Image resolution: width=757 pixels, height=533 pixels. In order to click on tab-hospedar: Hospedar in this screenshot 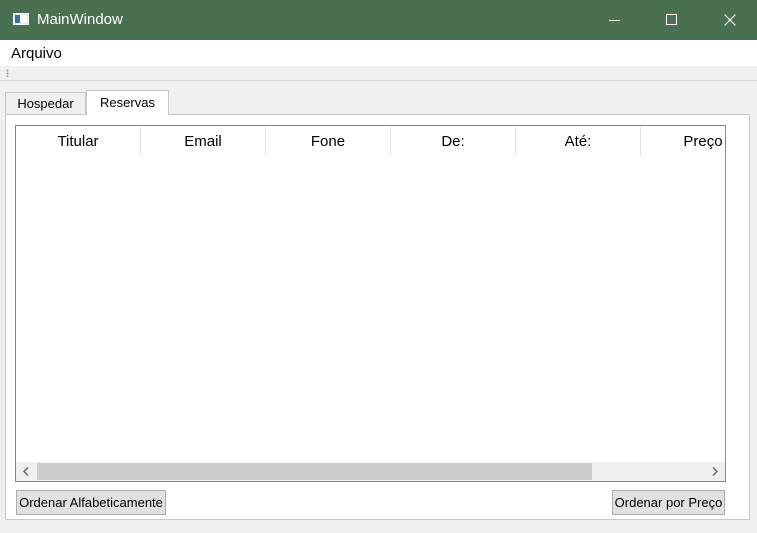, I will do `click(45, 103)`.